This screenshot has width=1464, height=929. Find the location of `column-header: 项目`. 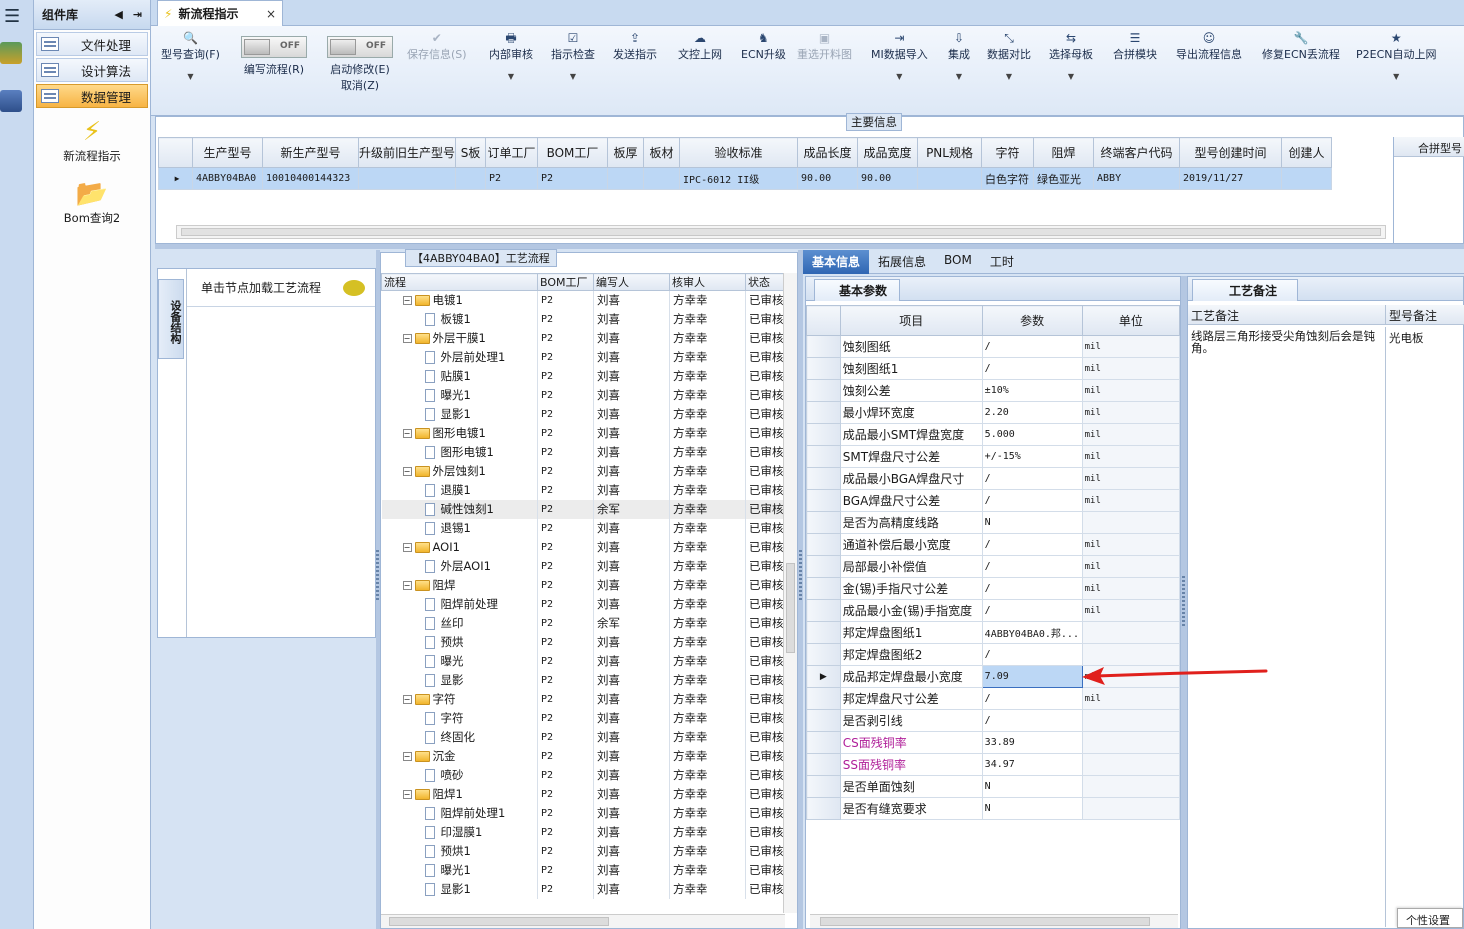

column-header: 项目 is located at coordinates (911, 320).